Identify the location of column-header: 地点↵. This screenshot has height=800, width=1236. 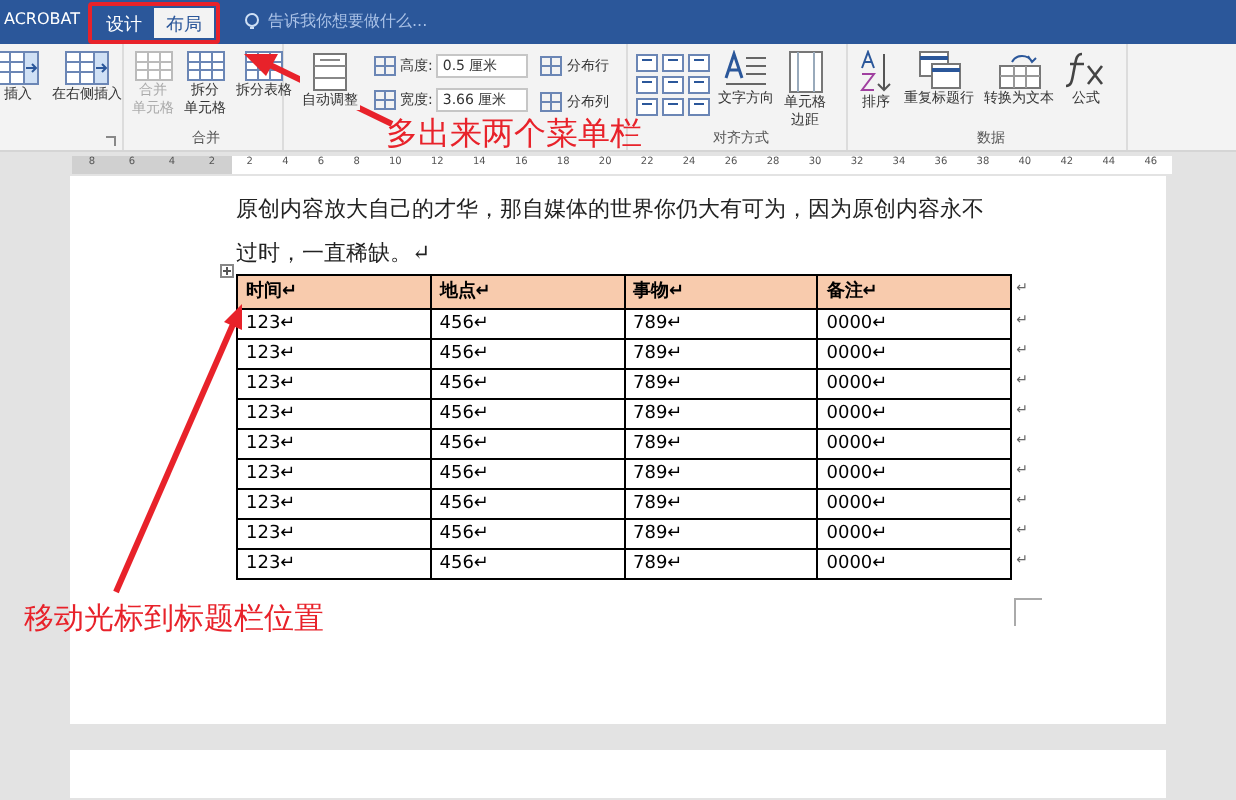
(528, 293).